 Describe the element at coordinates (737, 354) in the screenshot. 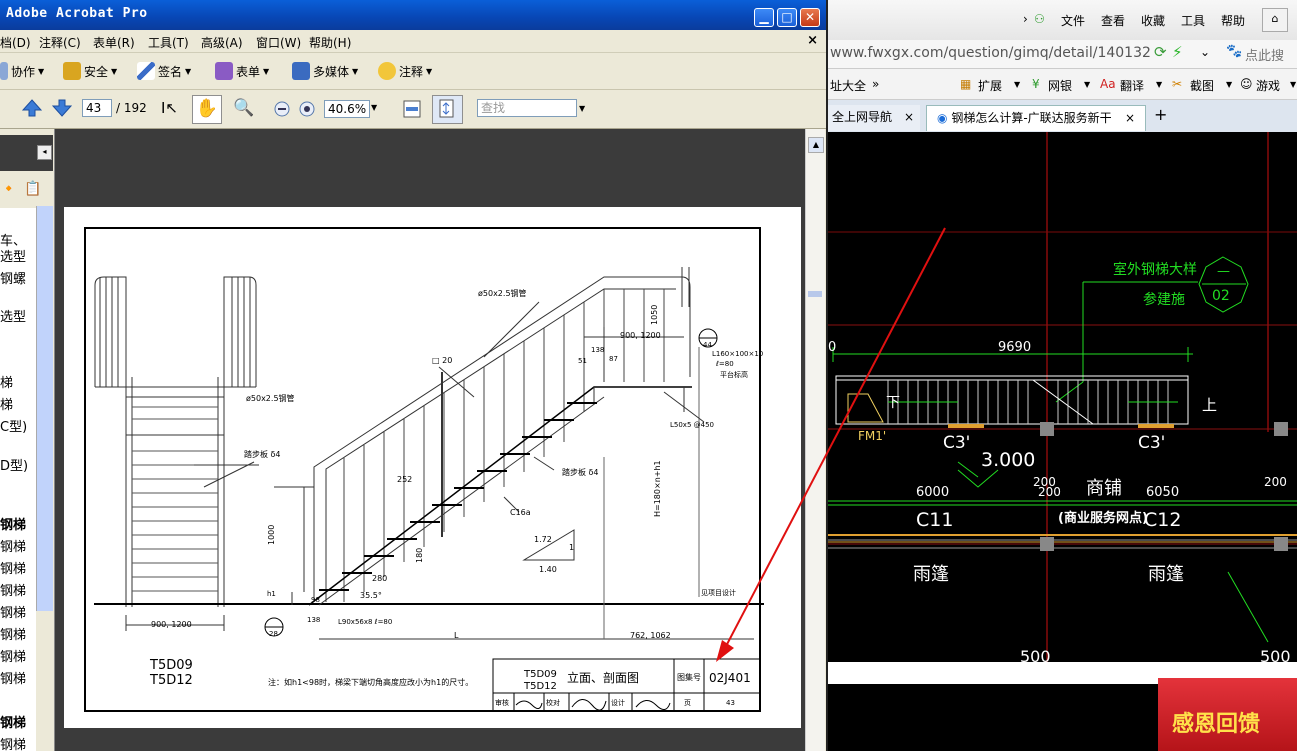

I see `angle-top-label: L160×100×10` at that location.